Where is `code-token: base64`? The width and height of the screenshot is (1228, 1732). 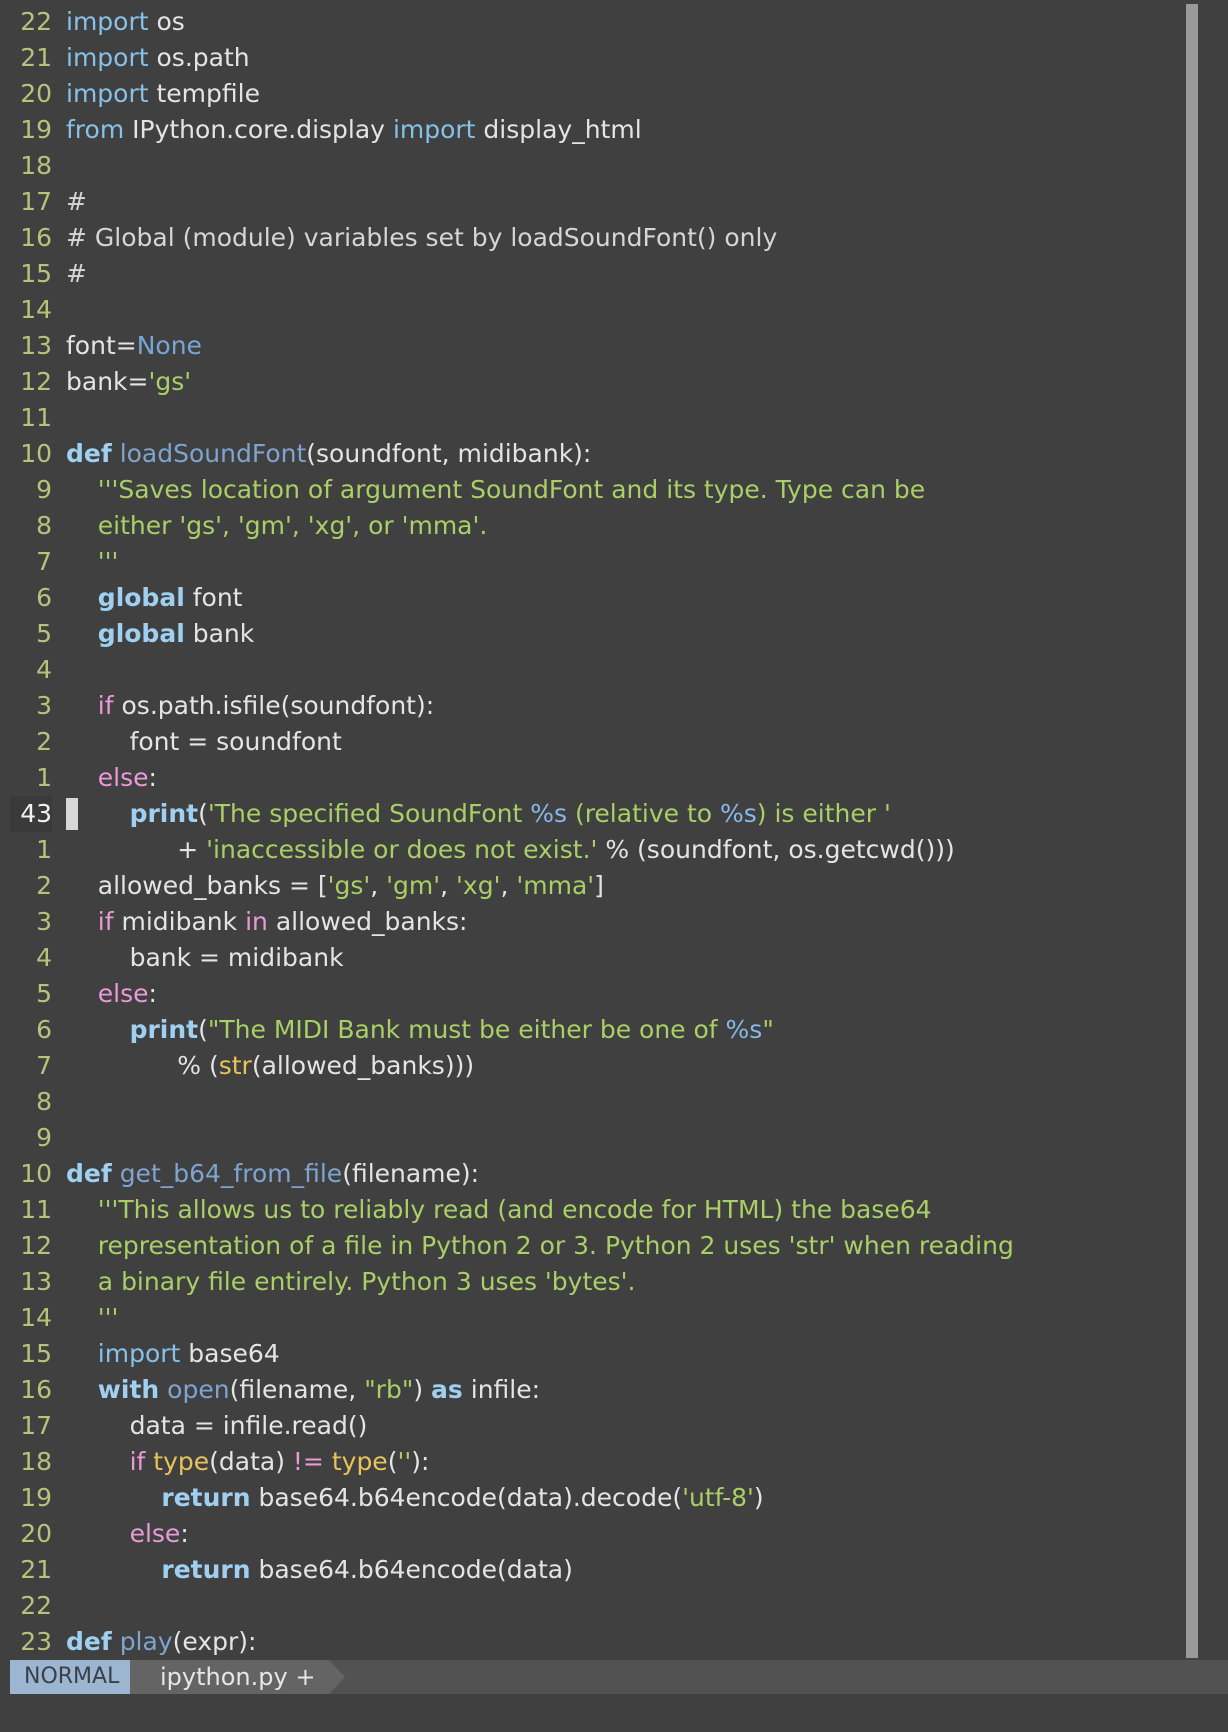 code-token: base64 is located at coordinates (230, 1353).